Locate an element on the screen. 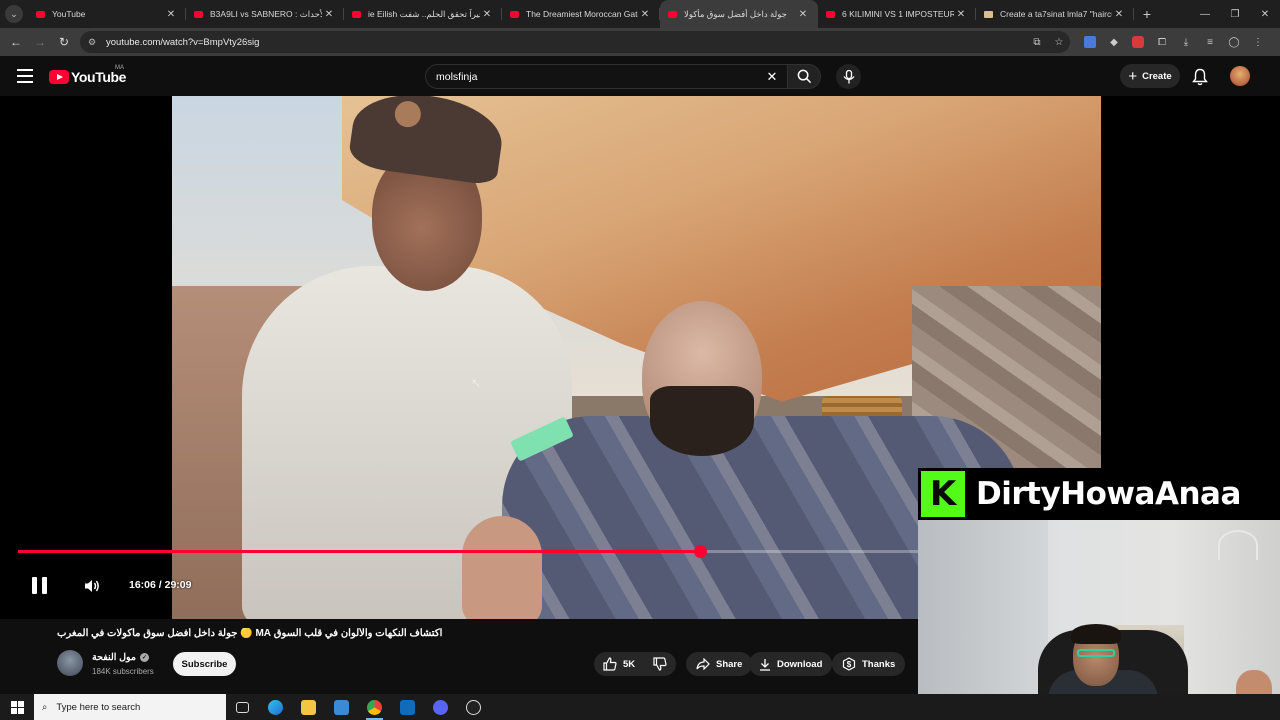 This screenshot has width=1280, height=720. task-view-icon is located at coordinates (242, 707).